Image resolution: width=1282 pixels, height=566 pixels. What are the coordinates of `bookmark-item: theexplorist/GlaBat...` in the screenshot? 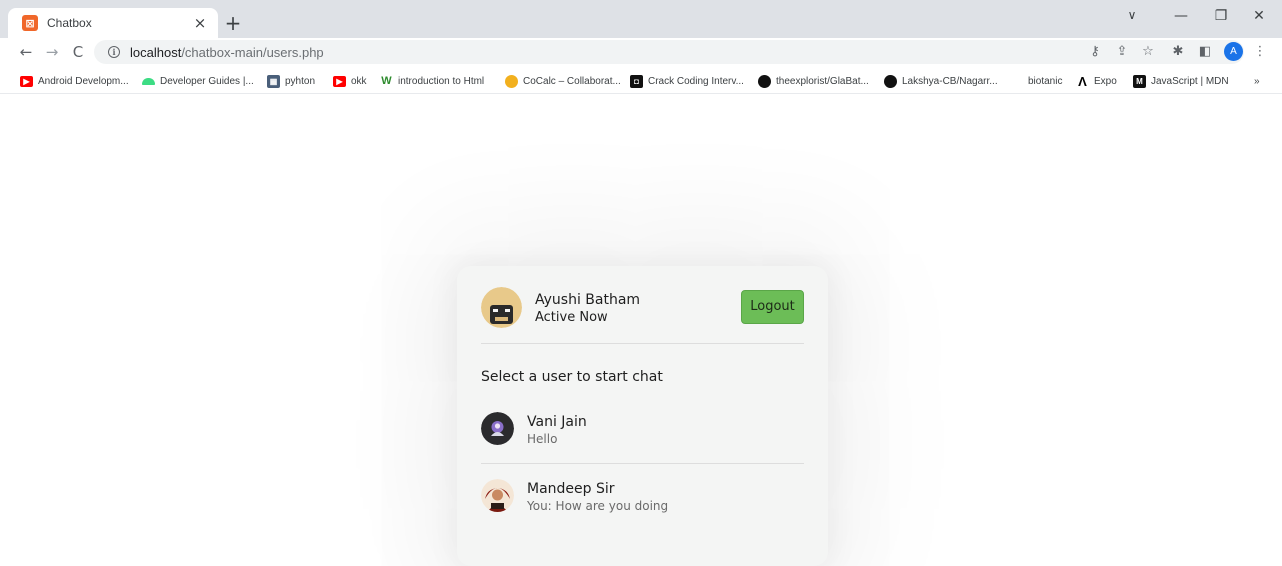 It's located at (813, 81).